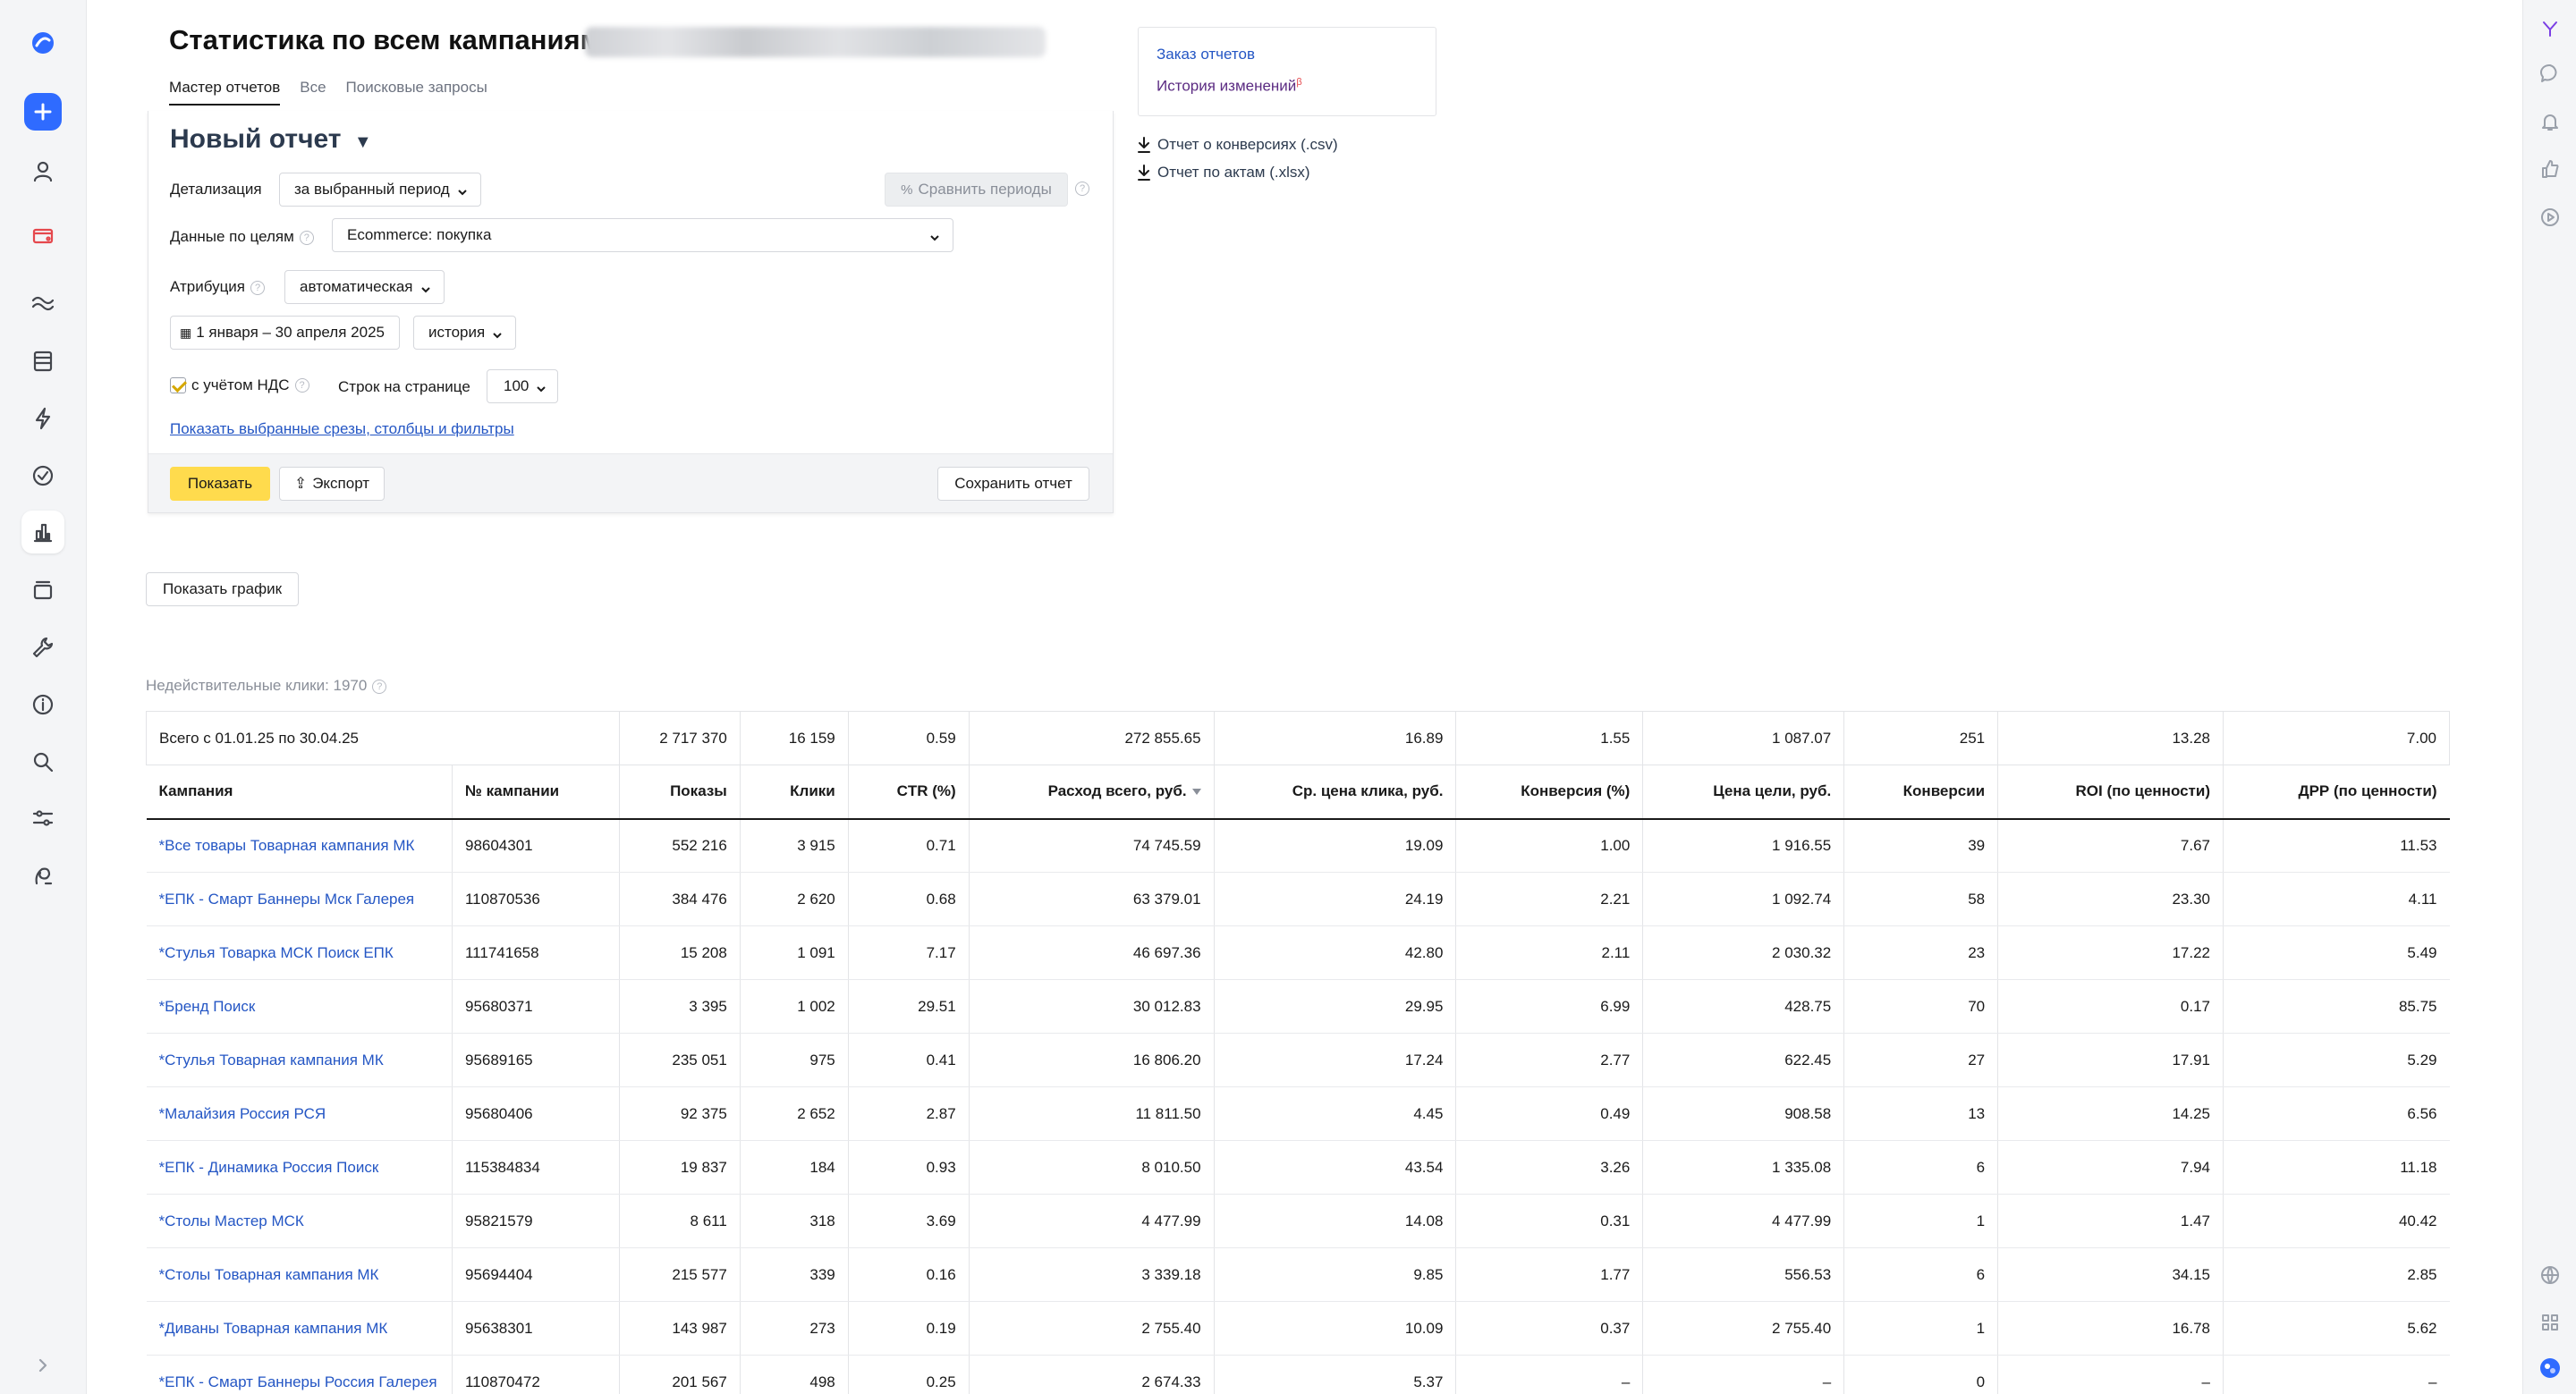 The image size is (2576, 1394). Describe the element at coordinates (1334, 1006) in the screenshot. I see `cell-avg-cpc: 29.95` at that location.